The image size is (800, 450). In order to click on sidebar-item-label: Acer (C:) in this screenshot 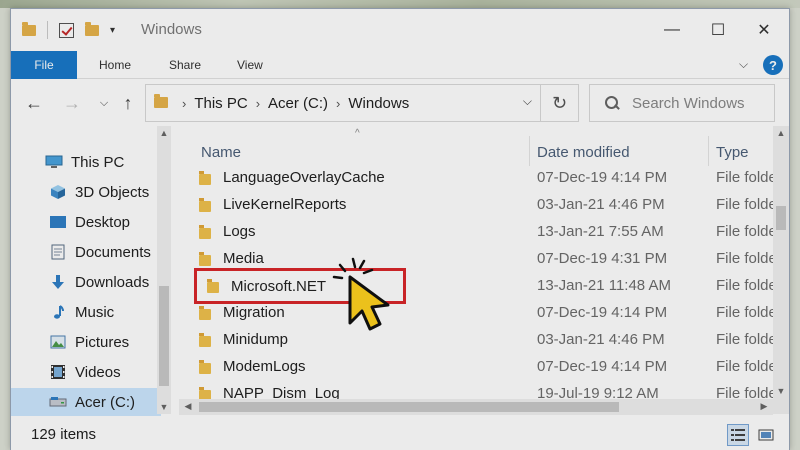, I will do `click(105, 402)`.